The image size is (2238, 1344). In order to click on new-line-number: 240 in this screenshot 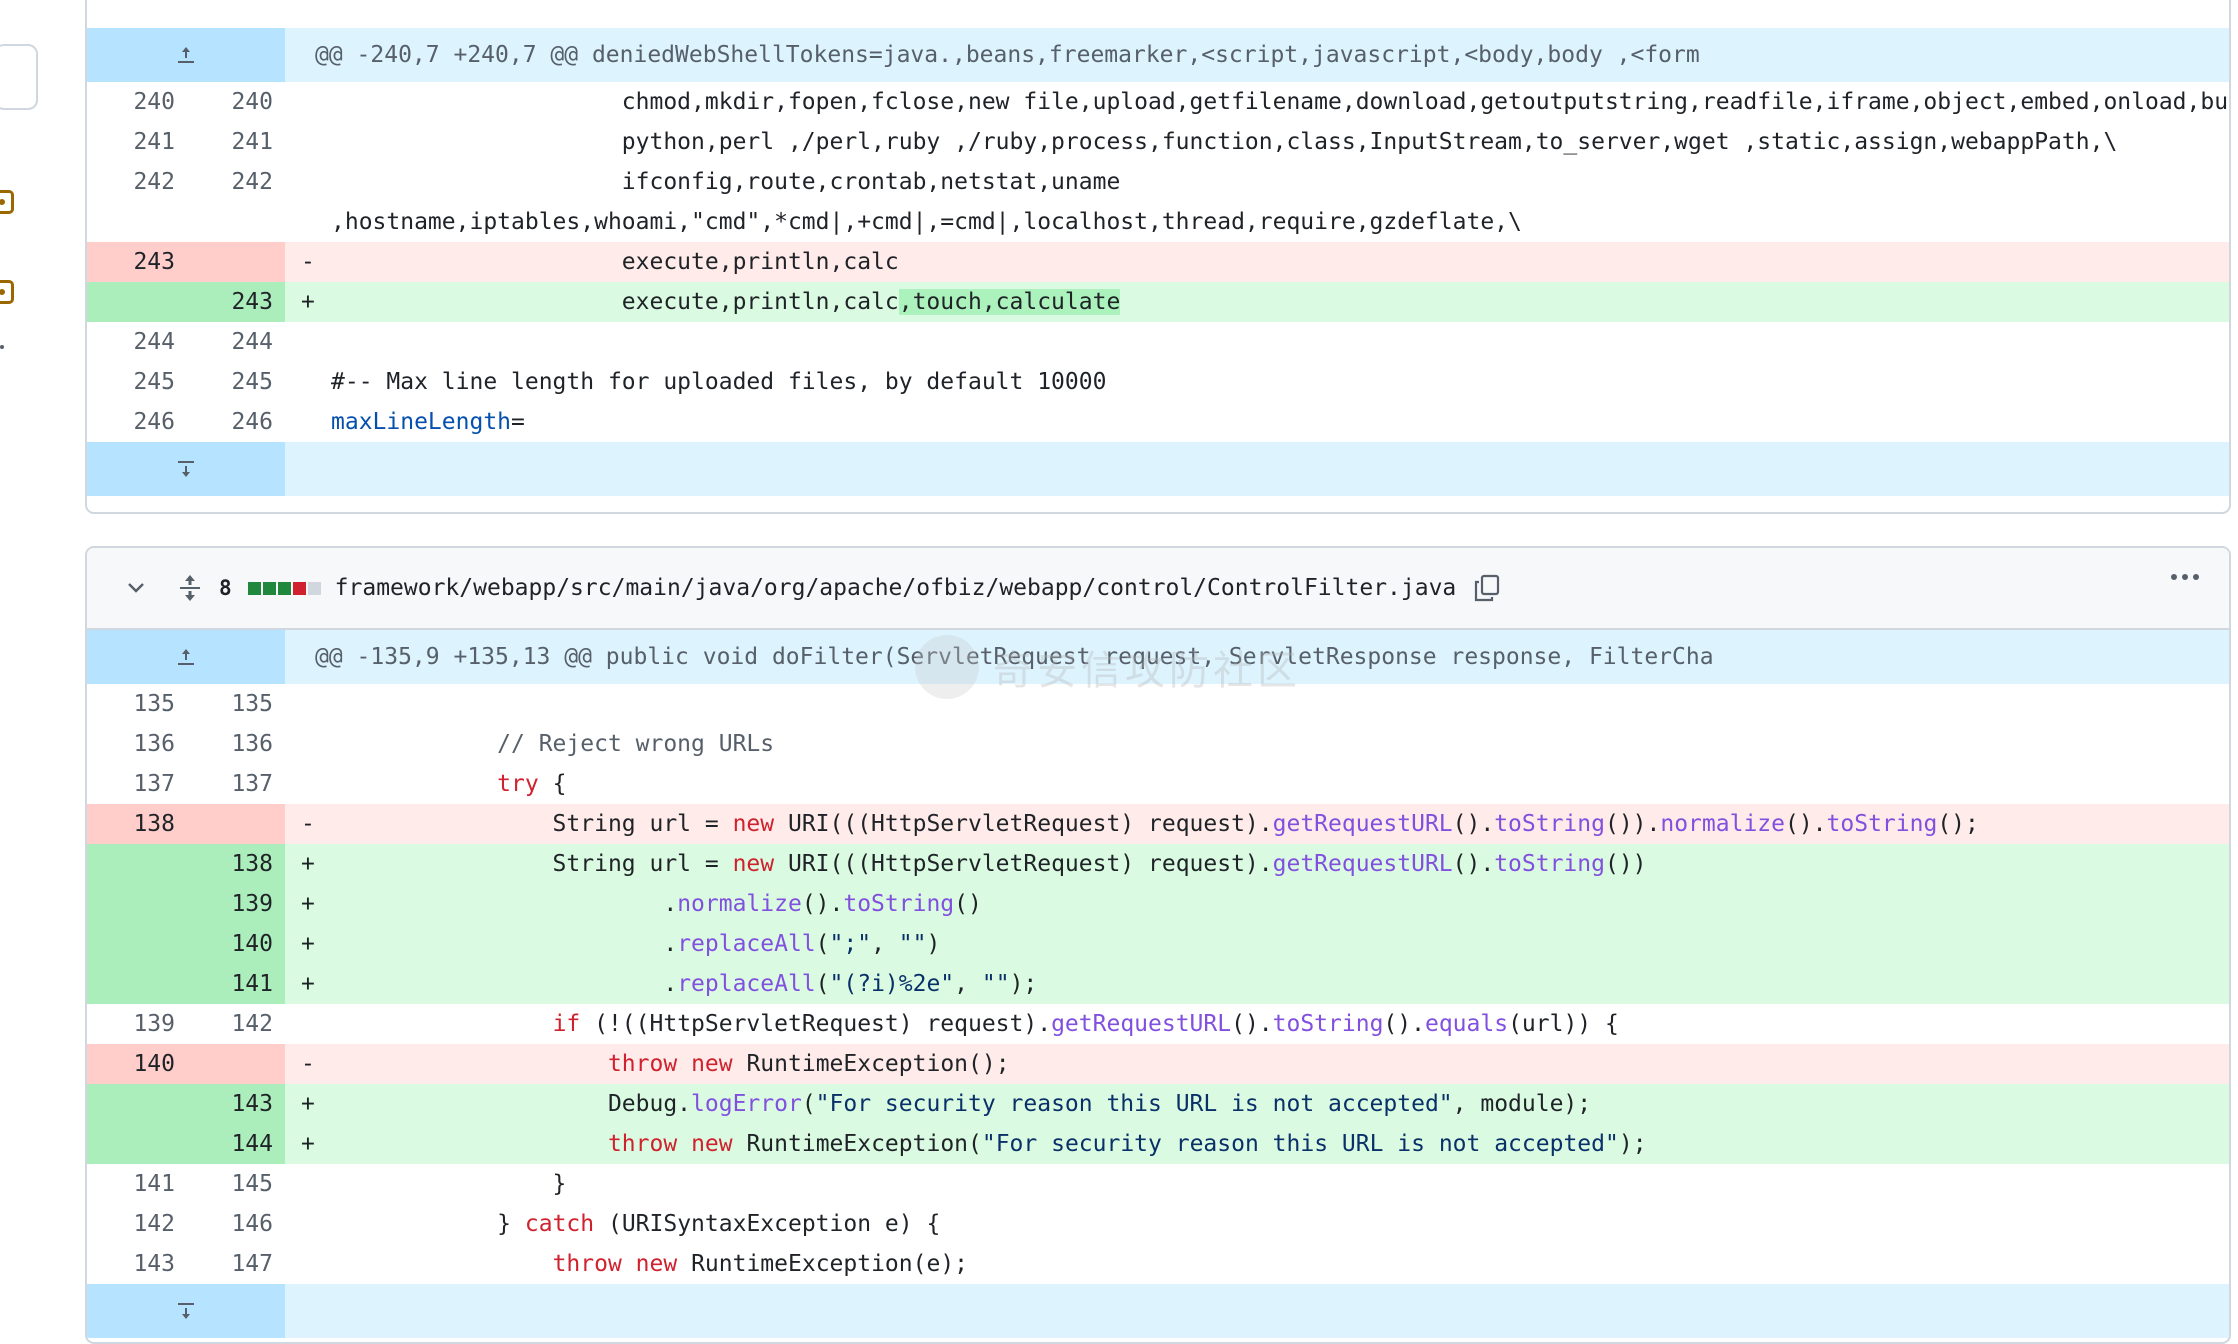, I will do `click(236, 102)`.